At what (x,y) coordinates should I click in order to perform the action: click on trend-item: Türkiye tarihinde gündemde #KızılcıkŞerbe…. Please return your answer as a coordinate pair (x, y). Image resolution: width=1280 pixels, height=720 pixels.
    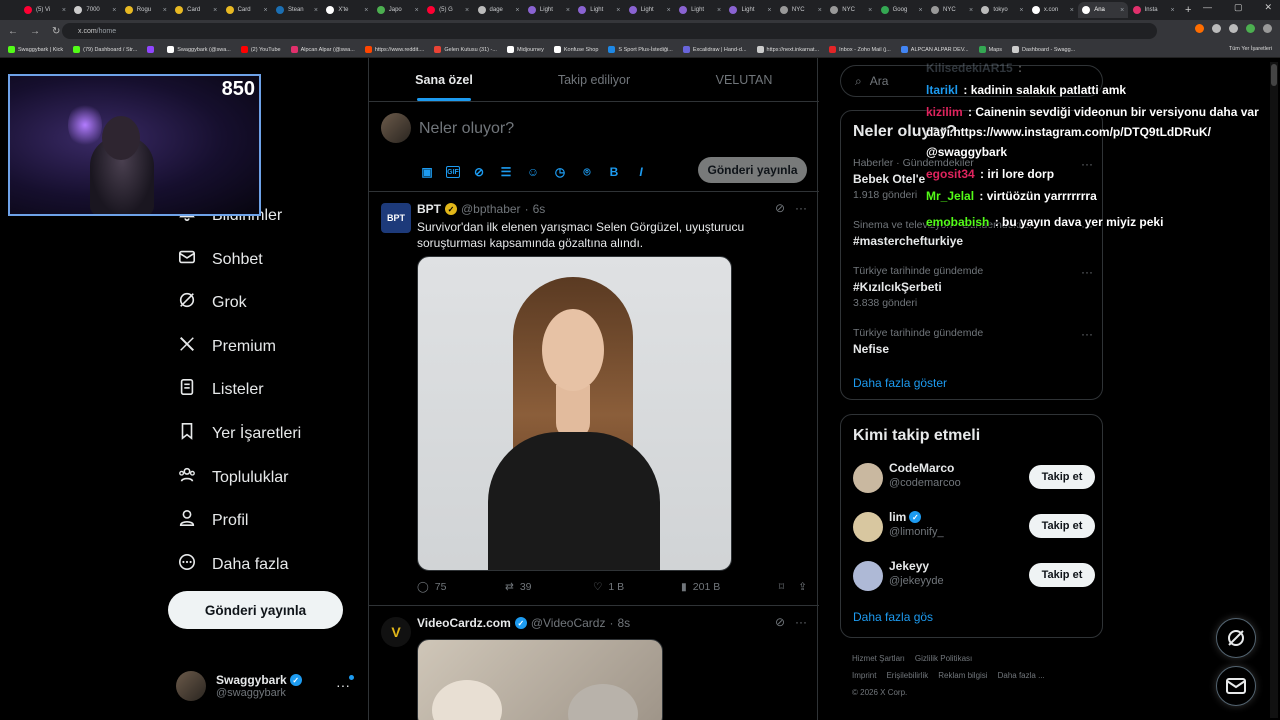
    Looking at the image, I should click on (973, 287).